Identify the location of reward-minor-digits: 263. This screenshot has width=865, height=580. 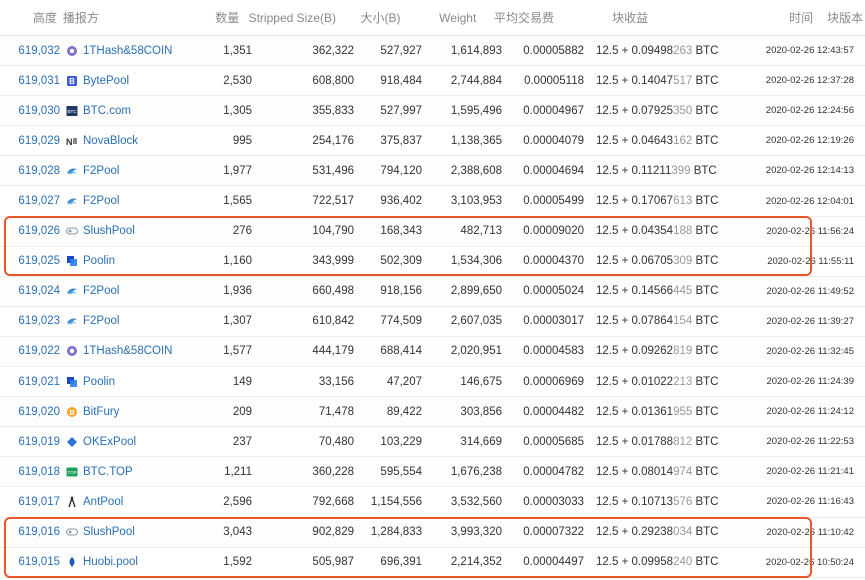
(683, 50).